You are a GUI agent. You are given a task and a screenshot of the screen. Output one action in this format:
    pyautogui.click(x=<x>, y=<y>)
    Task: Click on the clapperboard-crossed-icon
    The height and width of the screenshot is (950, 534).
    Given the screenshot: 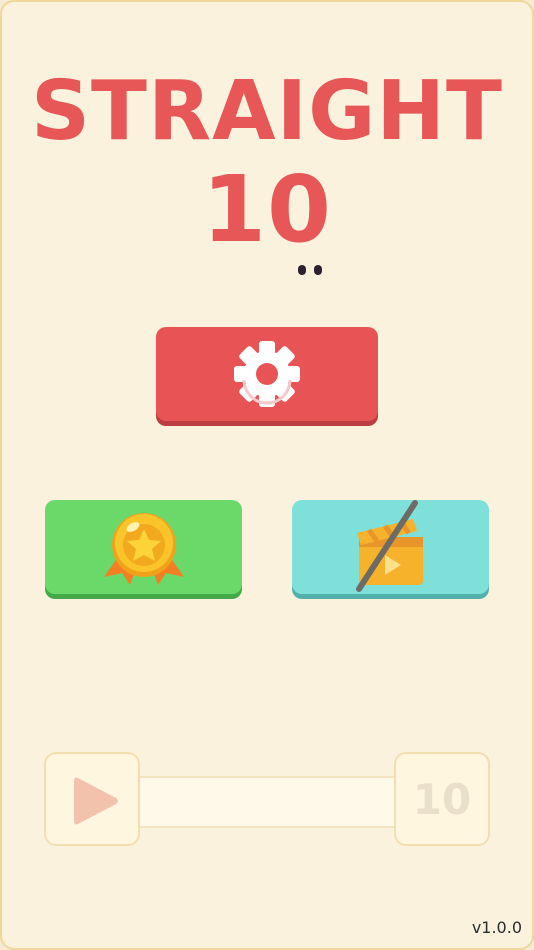 What is the action you would take?
    pyautogui.click(x=389, y=546)
    